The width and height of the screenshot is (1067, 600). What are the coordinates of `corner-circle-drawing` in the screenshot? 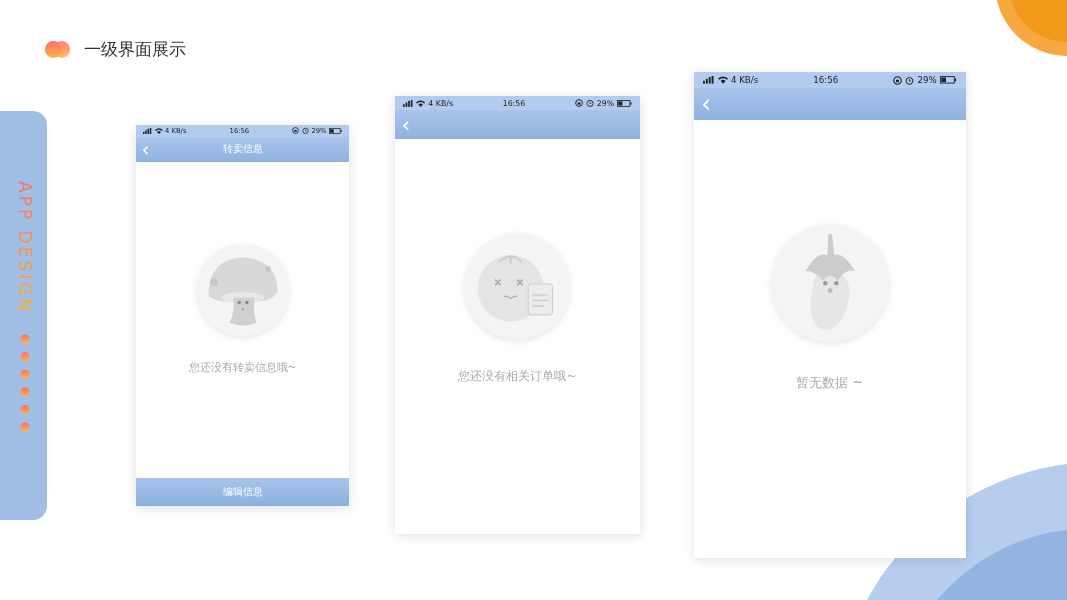 It's located at (1031, 28).